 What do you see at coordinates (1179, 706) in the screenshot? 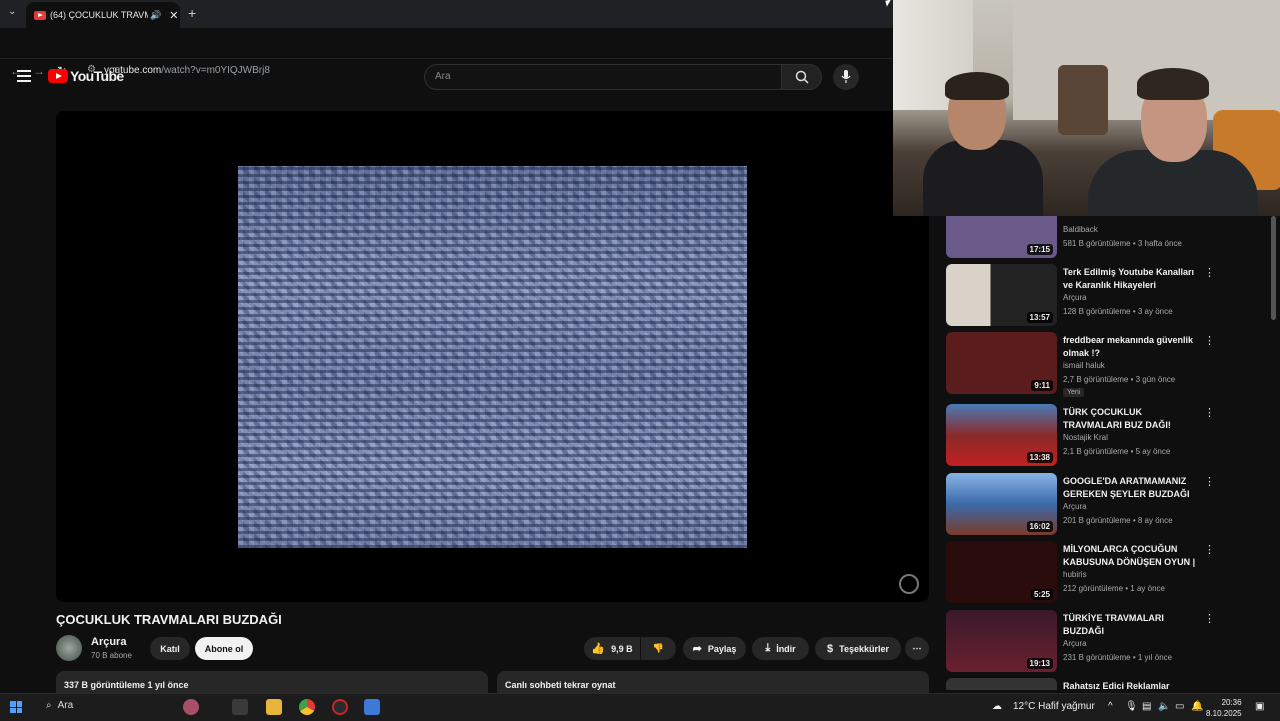
I see `battery-icon: ▭` at bounding box center [1179, 706].